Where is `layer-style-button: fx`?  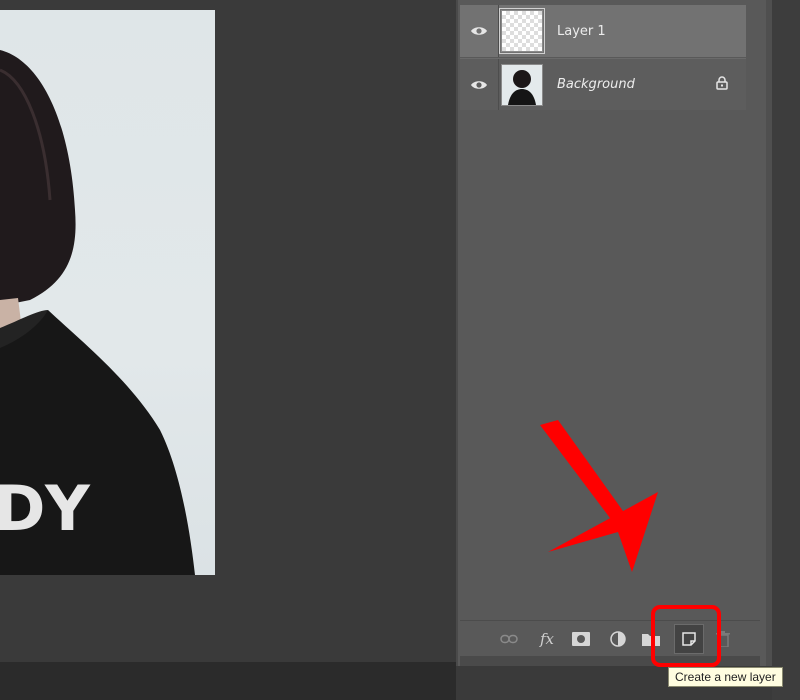
layer-style-button: fx is located at coordinates (547, 639).